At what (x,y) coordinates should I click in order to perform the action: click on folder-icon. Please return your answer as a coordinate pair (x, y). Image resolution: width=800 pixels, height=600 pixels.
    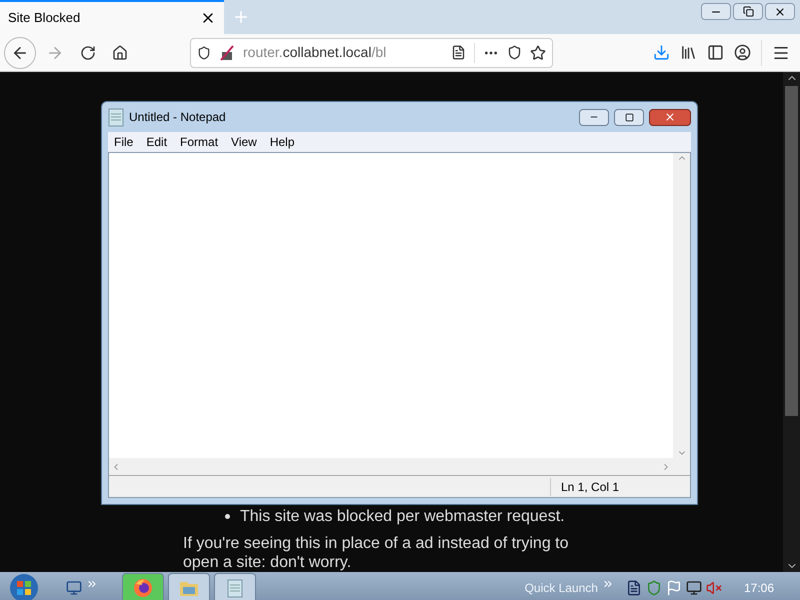
    Looking at the image, I should click on (189, 588).